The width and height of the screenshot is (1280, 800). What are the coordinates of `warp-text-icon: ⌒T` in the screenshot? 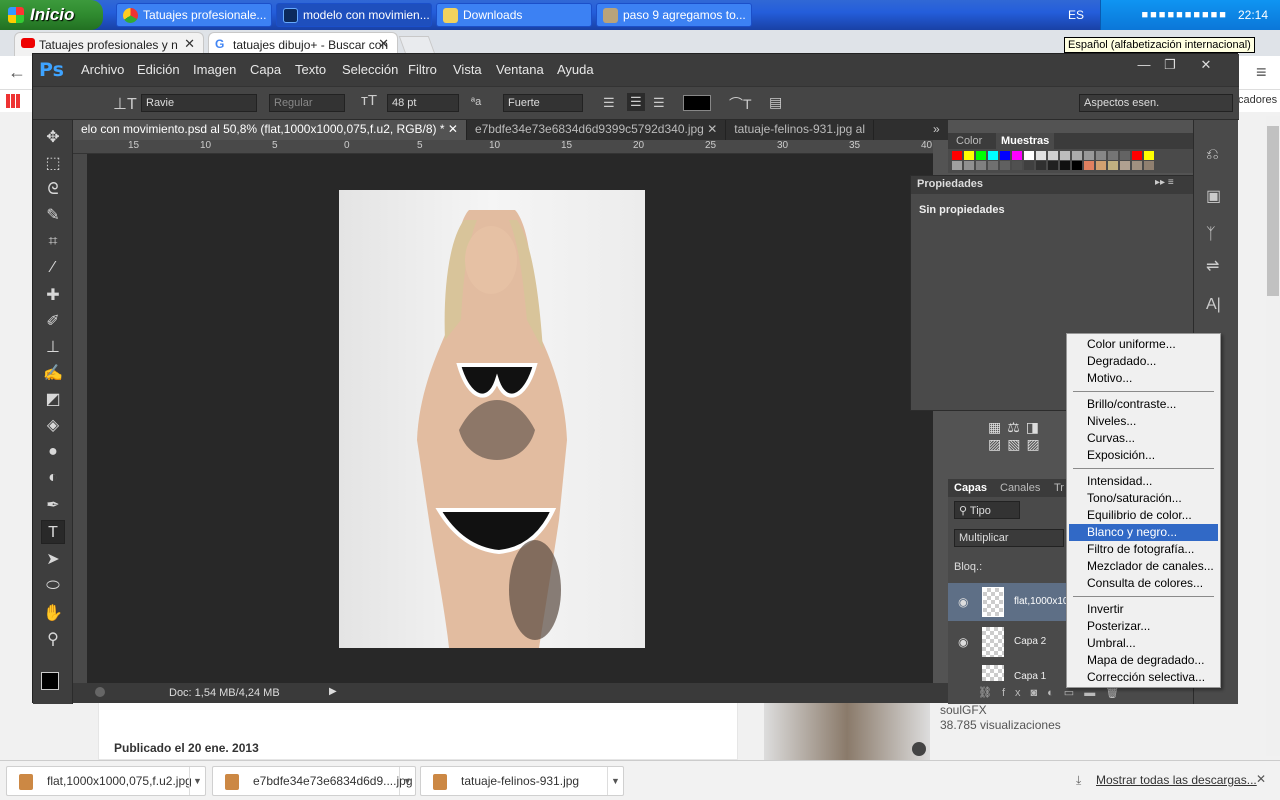 It's located at (740, 104).